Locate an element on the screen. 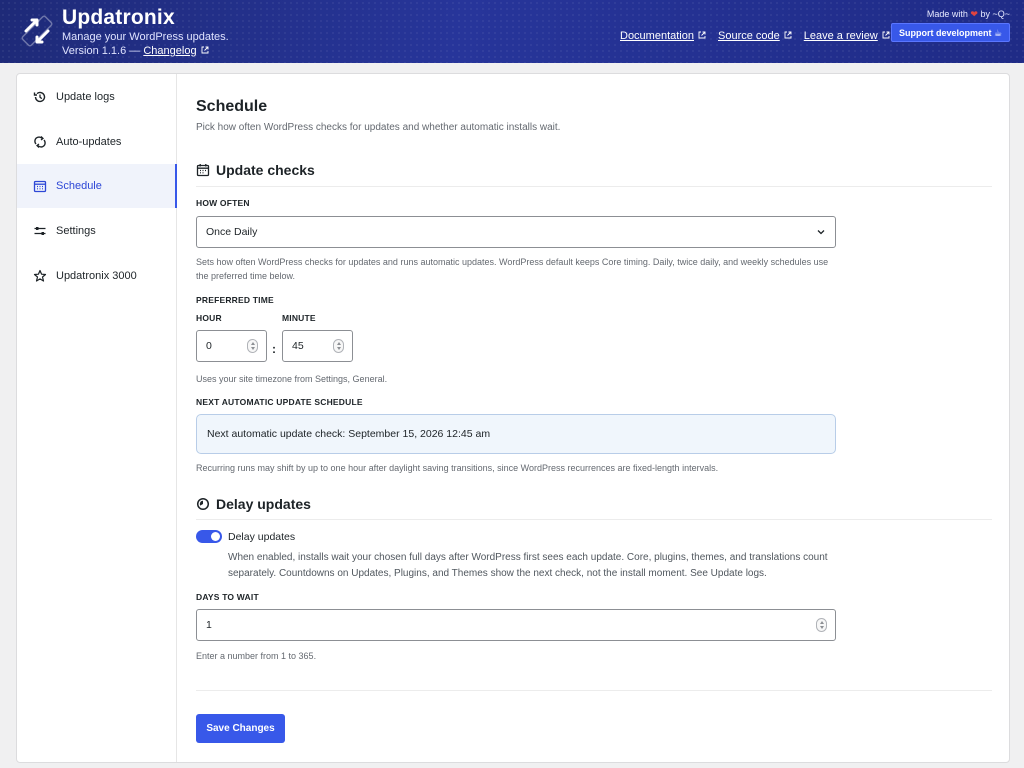  changelog-link: Changelog is located at coordinates (169, 51).